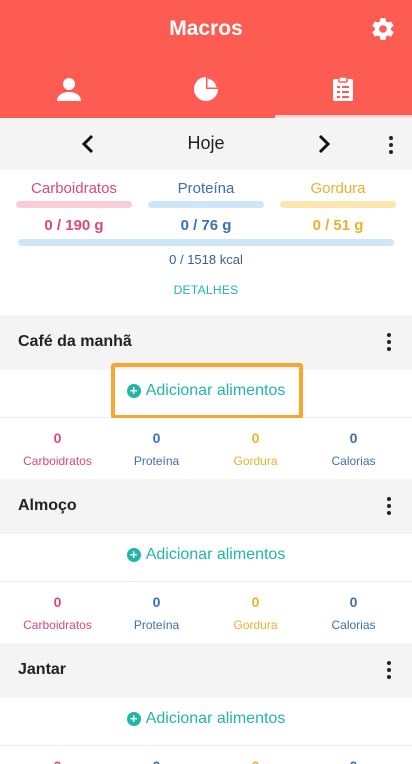 This screenshot has width=412, height=764. I want to click on chevron-right-icon, so click(324, 144).